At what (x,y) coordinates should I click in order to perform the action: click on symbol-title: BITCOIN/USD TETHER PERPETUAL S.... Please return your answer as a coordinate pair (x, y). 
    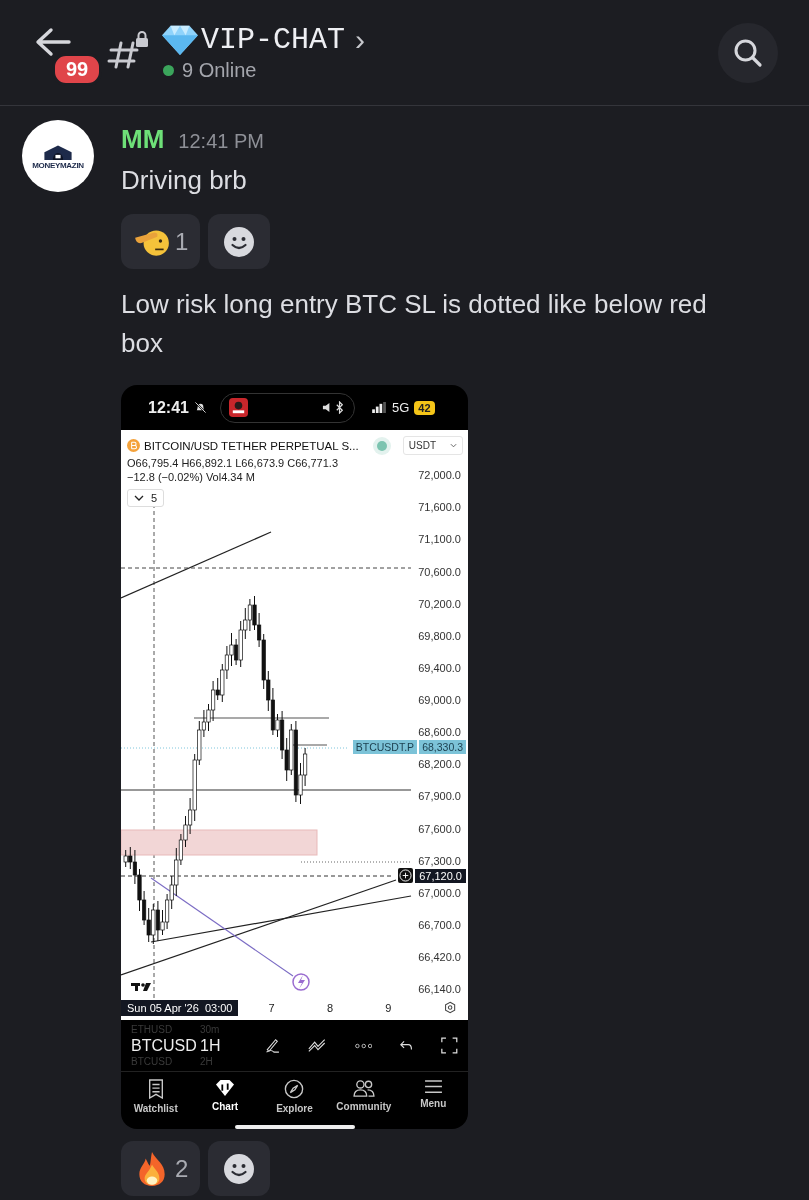
    Looking at the image, I should click on (251, 445).